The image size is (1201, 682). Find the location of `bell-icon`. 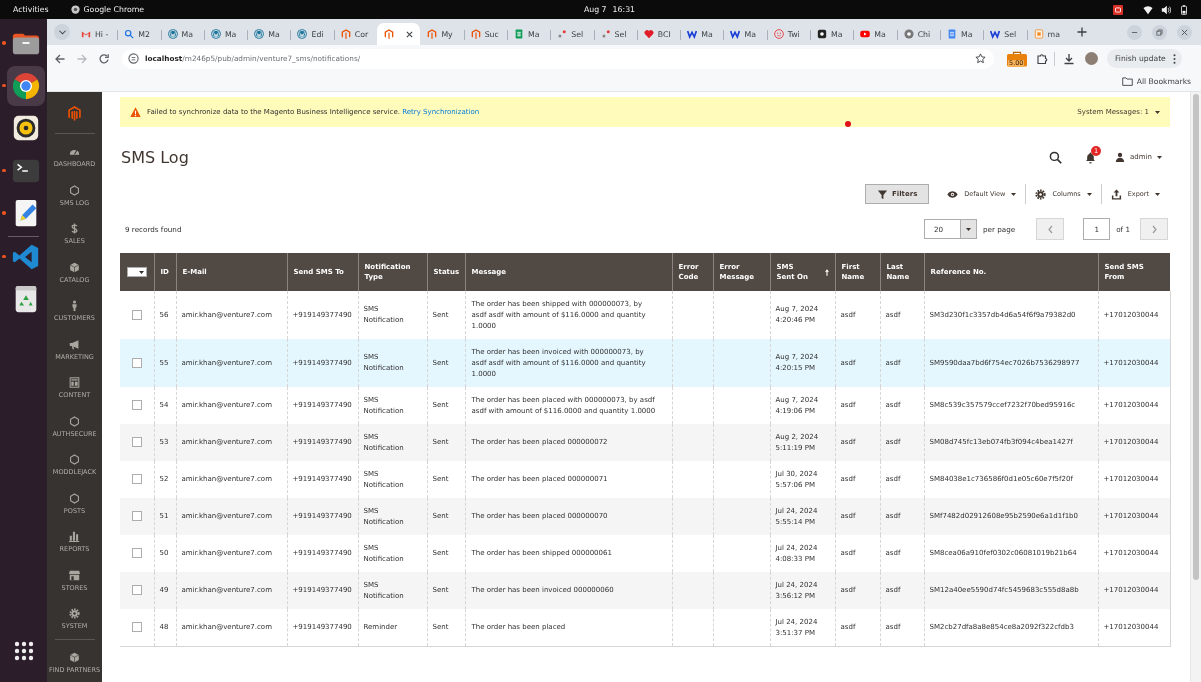

bell-icon is located at coordinates (1091, 157).